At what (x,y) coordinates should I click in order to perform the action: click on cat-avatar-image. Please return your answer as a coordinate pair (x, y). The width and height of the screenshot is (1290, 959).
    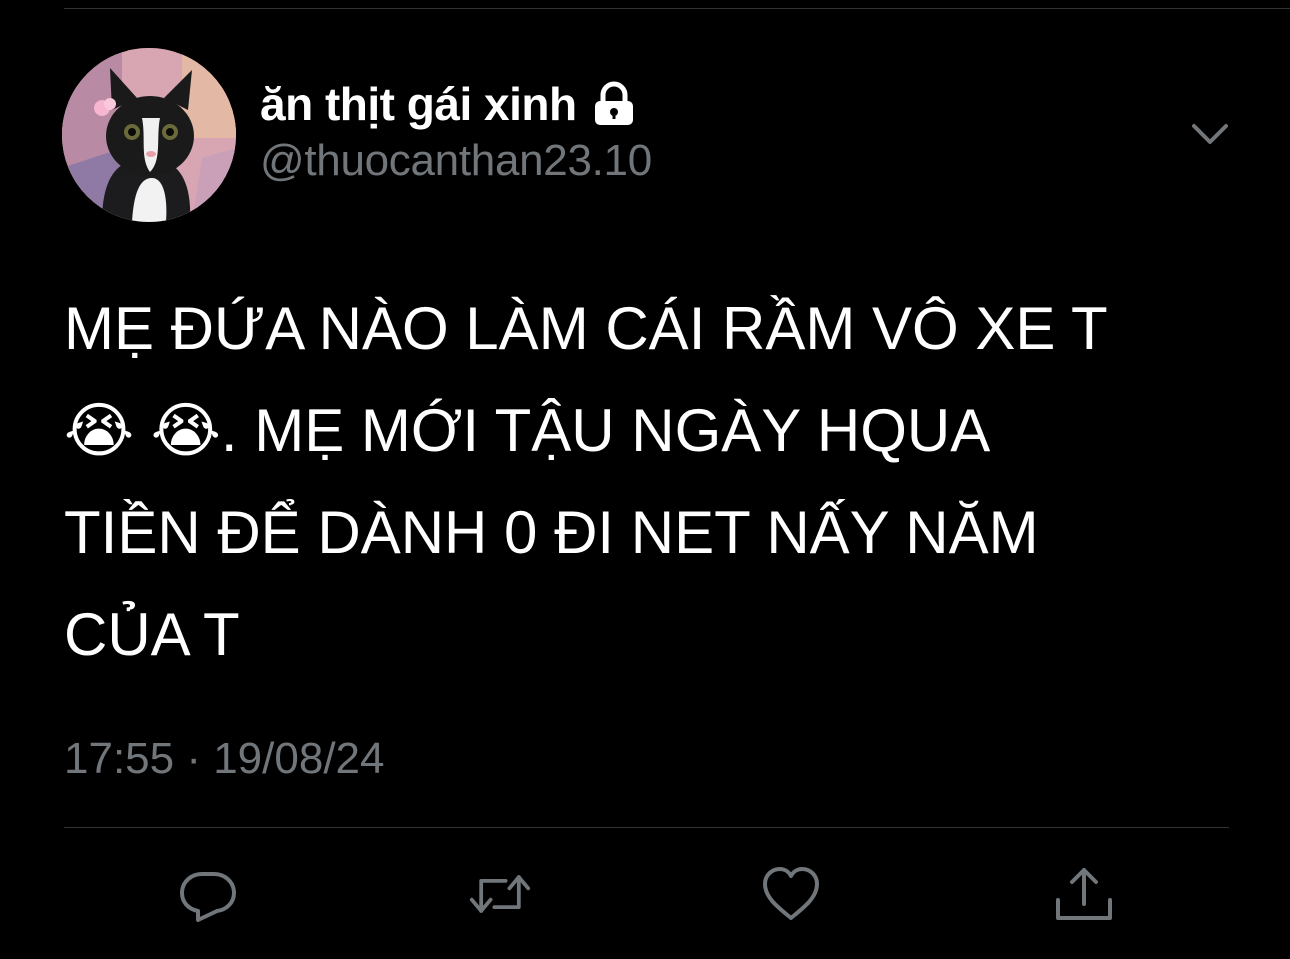
    Looking at the image, I should click on (149, 135).